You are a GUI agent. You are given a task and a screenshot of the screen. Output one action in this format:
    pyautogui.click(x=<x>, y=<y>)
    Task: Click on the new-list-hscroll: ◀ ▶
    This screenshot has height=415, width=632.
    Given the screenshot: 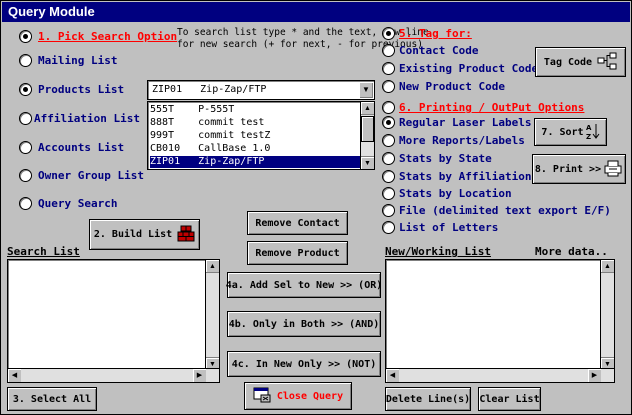 What is the action you would take?
    pyautogui.click(x=500, y=375)
    